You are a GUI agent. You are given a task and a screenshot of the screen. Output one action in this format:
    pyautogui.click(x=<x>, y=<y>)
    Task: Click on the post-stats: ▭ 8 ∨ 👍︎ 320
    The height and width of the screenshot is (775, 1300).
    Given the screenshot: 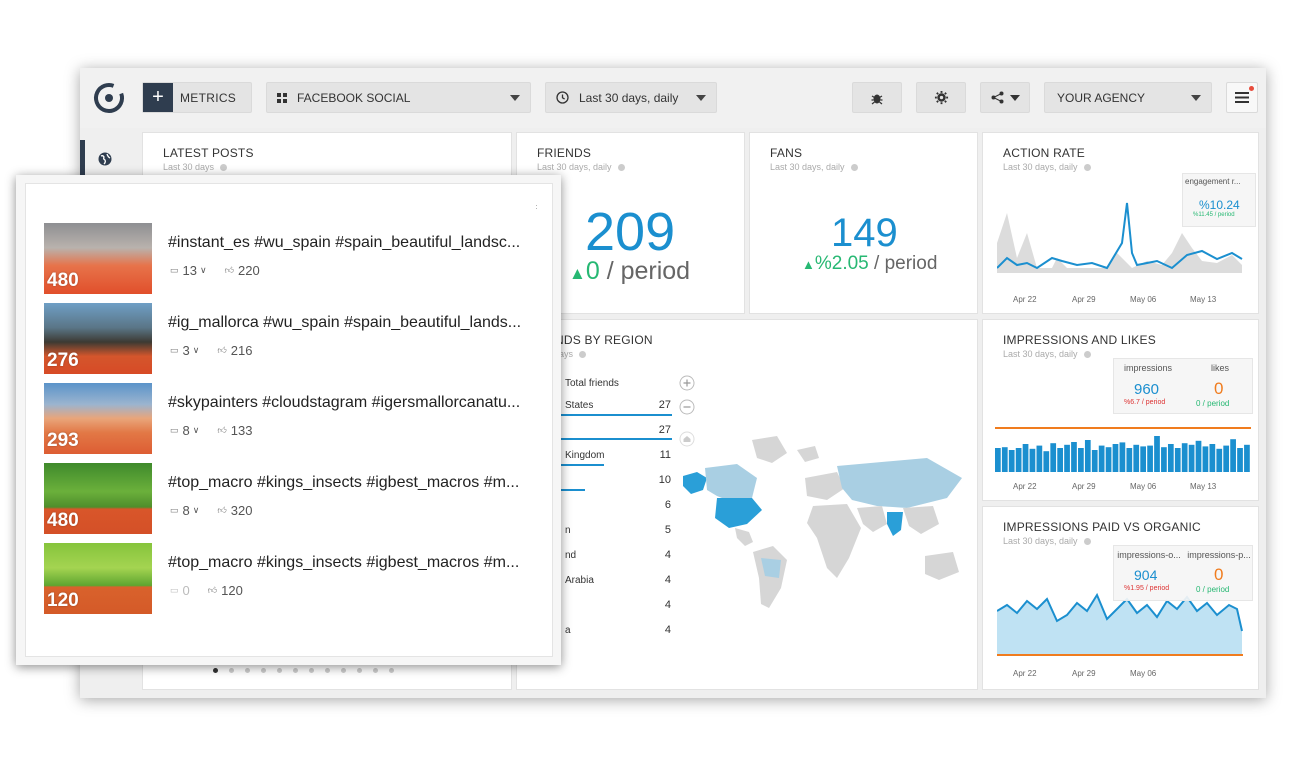 What is the action you would take?
    pyautogui.click(x=211, y=510)
    